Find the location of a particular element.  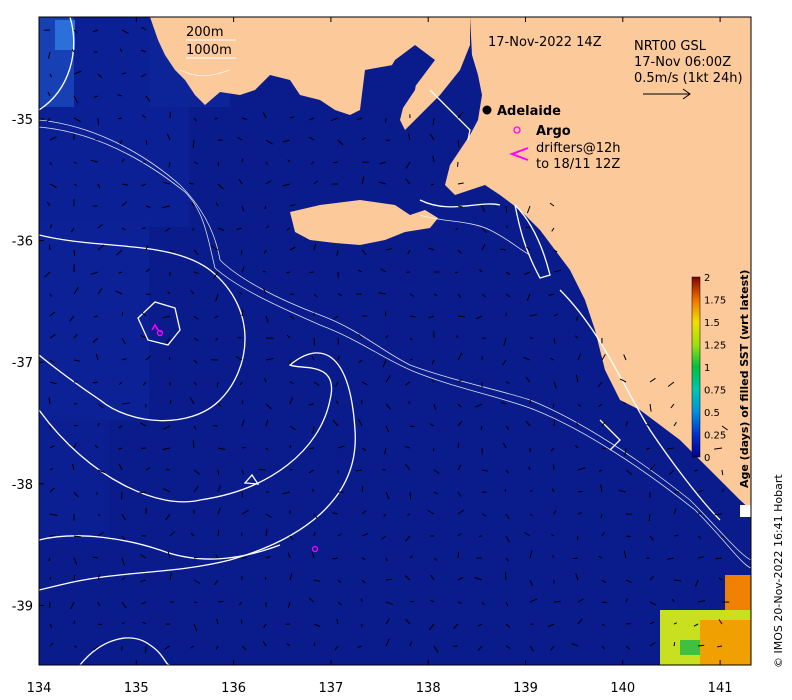

date-label: 17-Nov-2022 14Z is located at coordinates (545, 42).